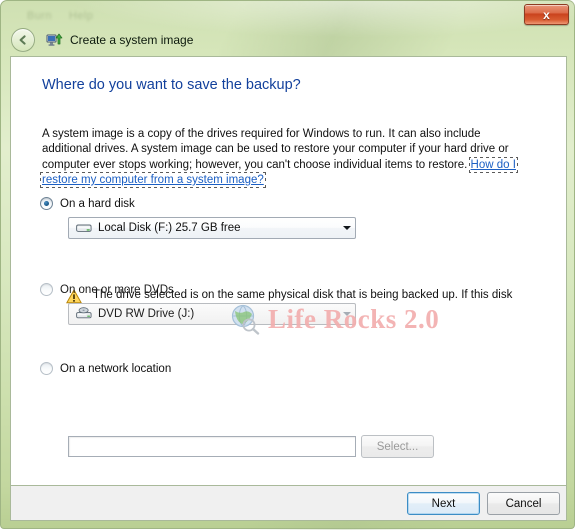 The width and height of the screenshot is (575, 530). I want to click on hard-drive-icon, so click(84, 228).